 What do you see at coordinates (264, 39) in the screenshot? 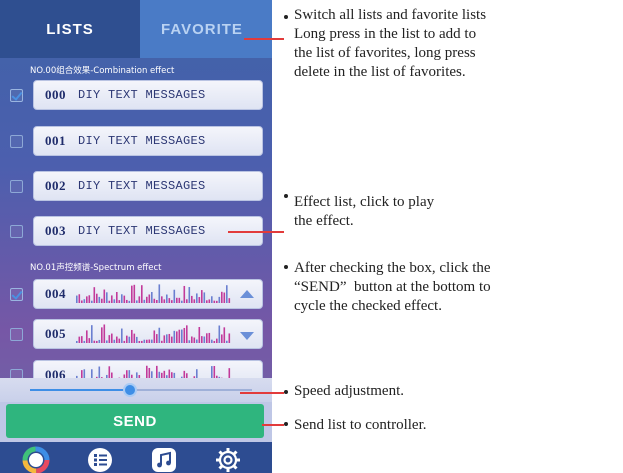
I see `annotation-pointer-tabs` at bounding box center [264, 39].